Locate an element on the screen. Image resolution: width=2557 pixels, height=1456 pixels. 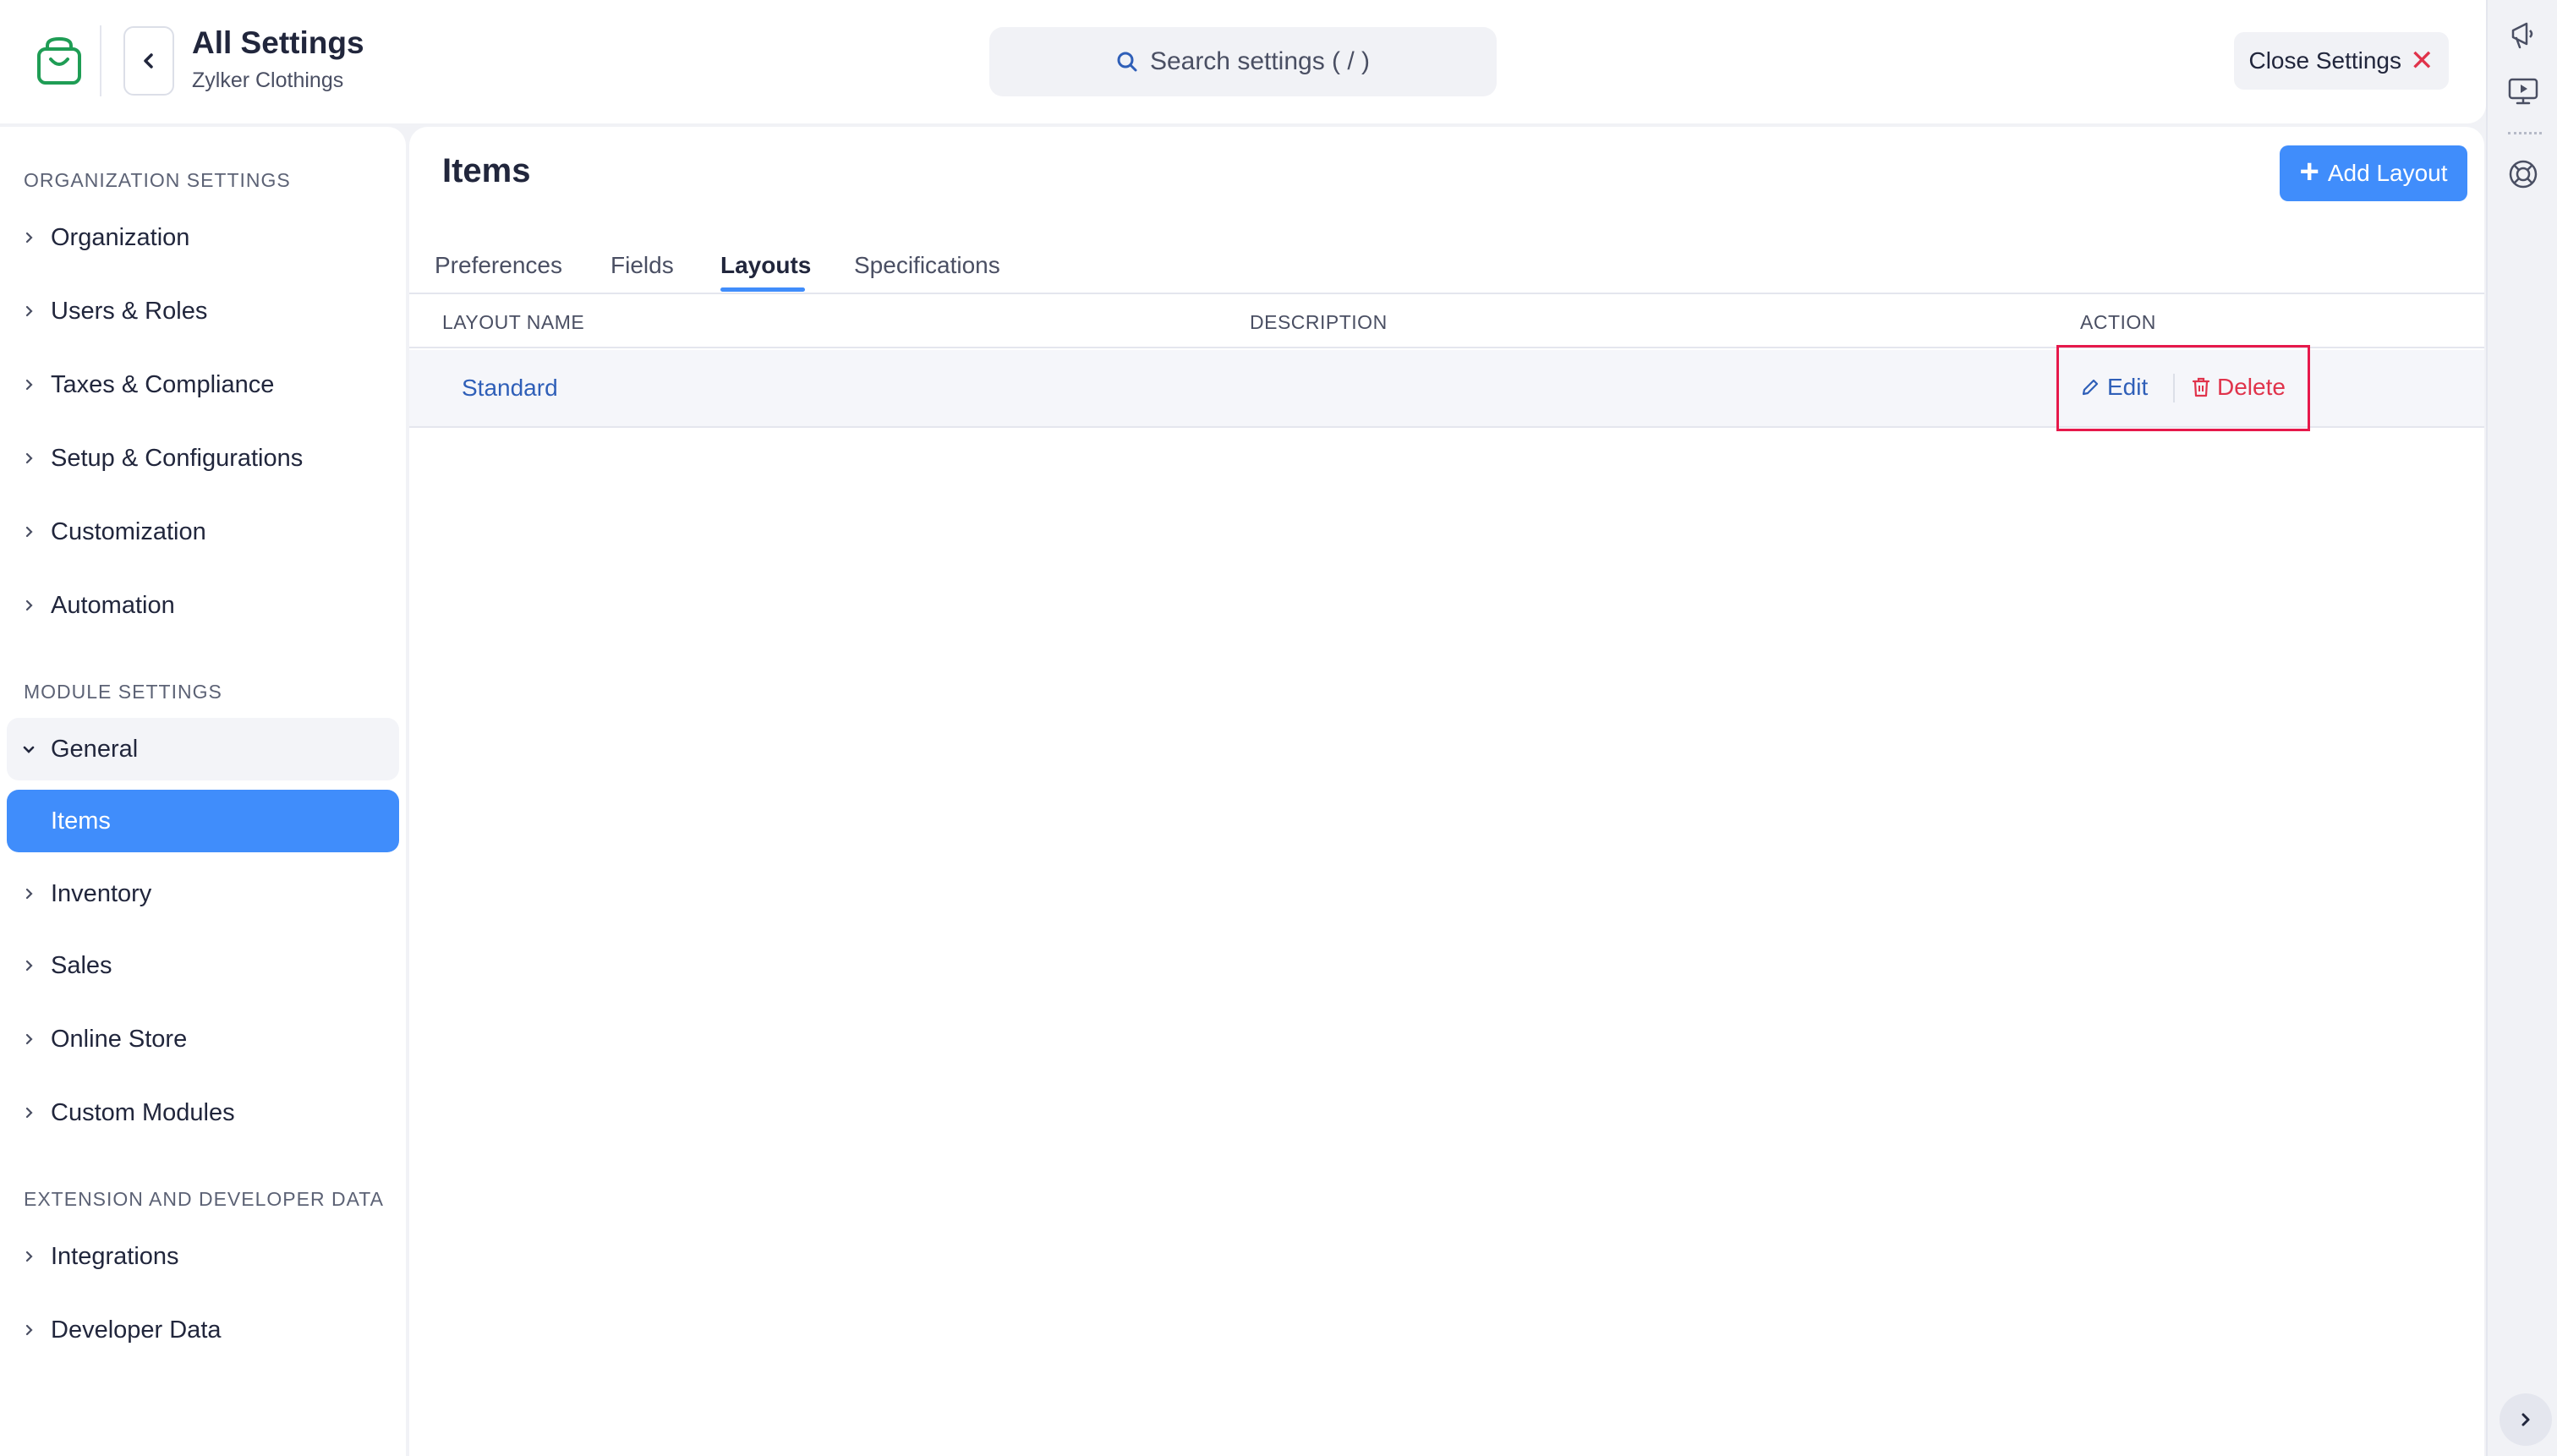
close-settings-label: Close Settings is located at coordinates (2325, 60).